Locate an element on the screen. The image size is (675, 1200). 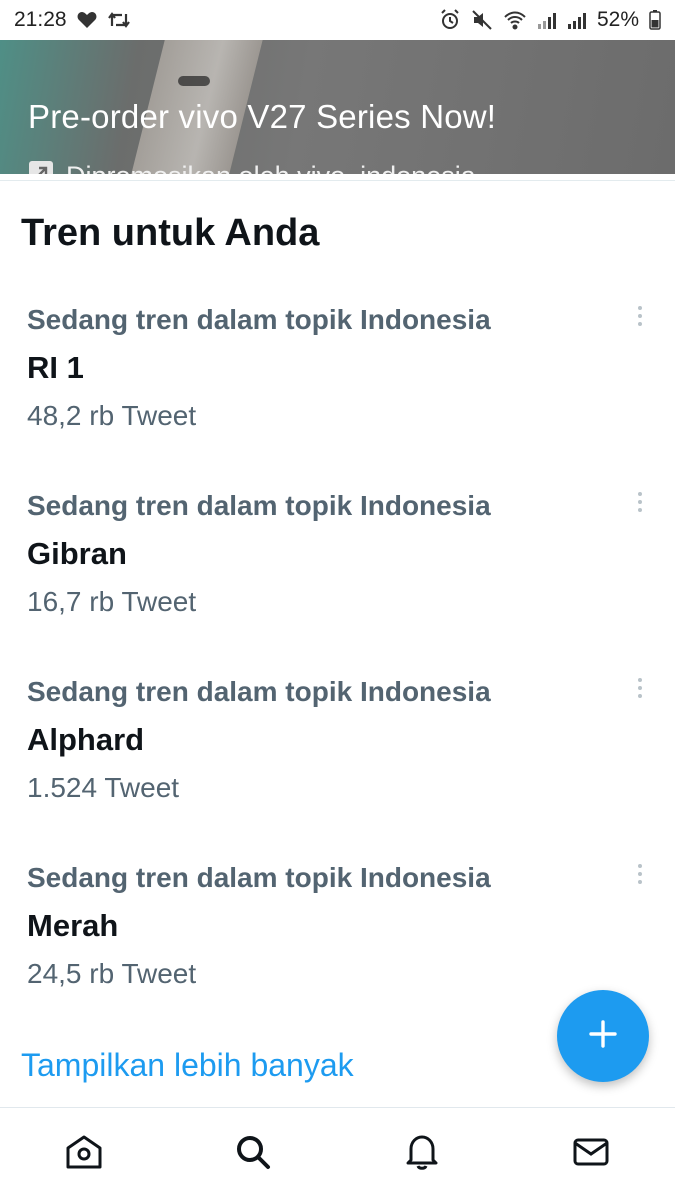
battery-percent: 52% is located at coordinates (617, 19).